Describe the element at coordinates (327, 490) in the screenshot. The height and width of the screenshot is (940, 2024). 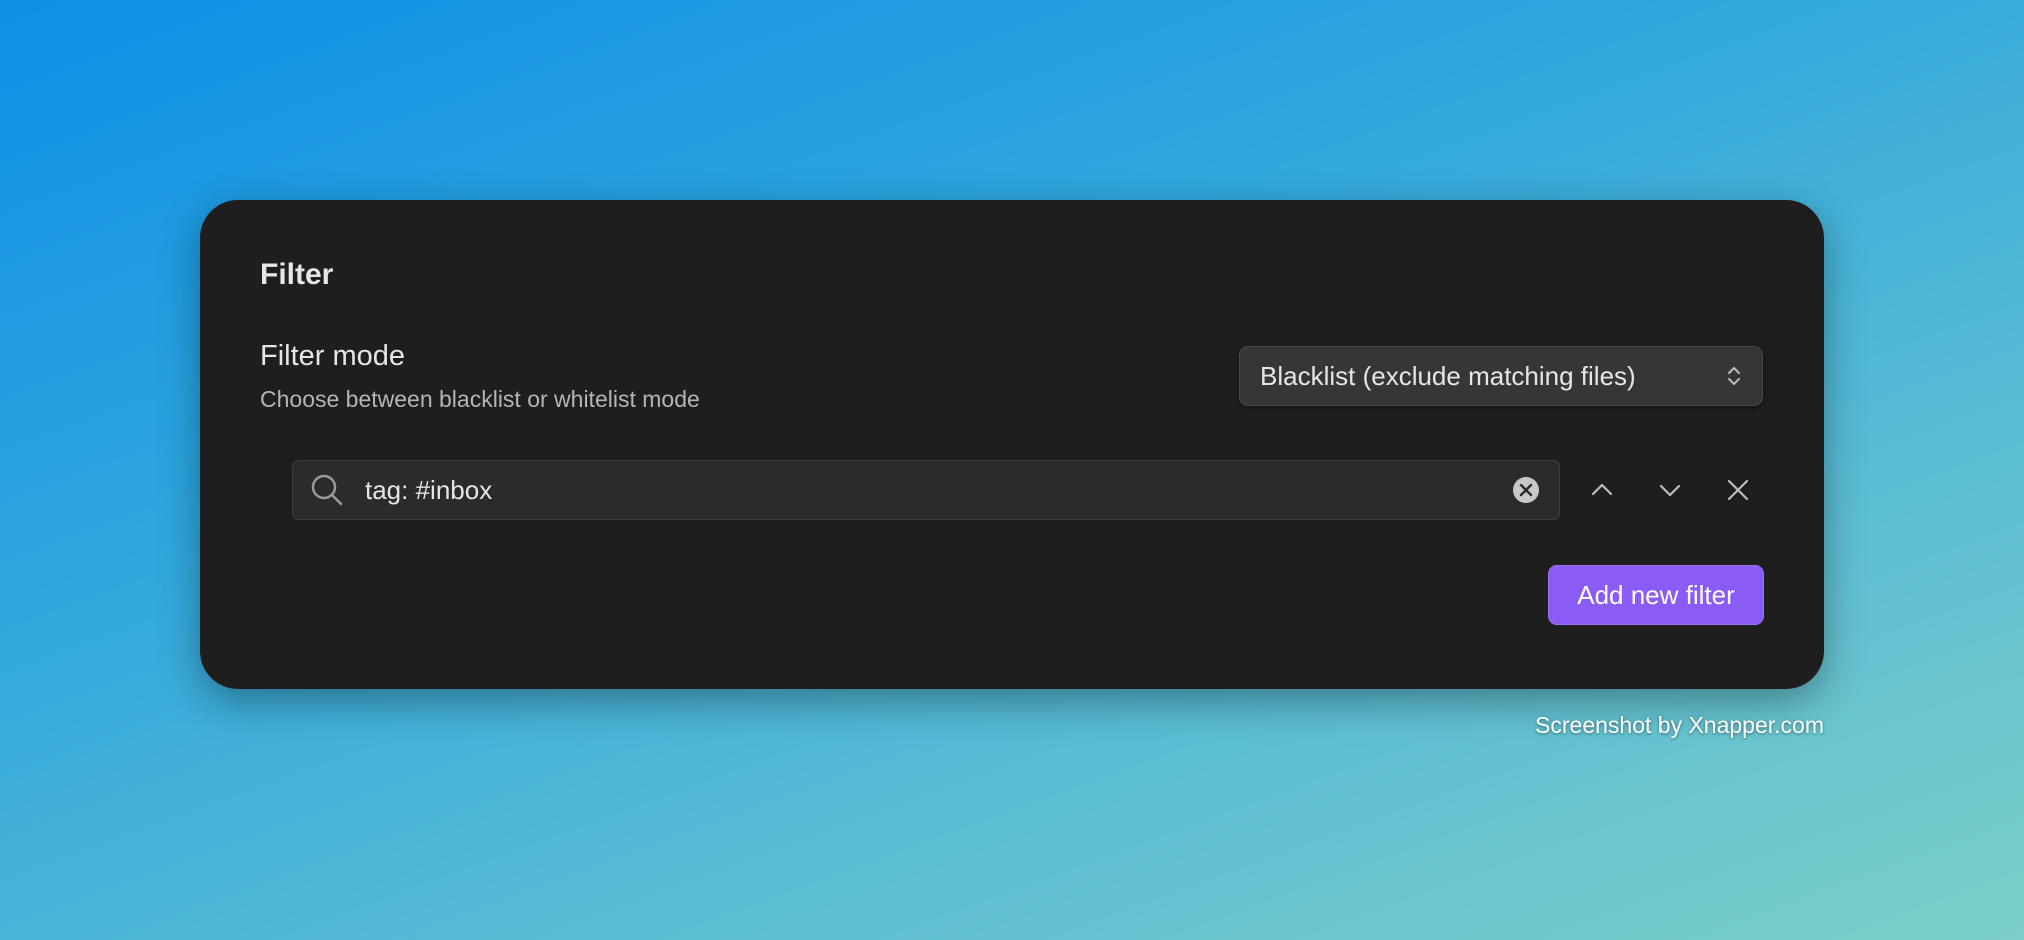
I see `search-icon` at that location.